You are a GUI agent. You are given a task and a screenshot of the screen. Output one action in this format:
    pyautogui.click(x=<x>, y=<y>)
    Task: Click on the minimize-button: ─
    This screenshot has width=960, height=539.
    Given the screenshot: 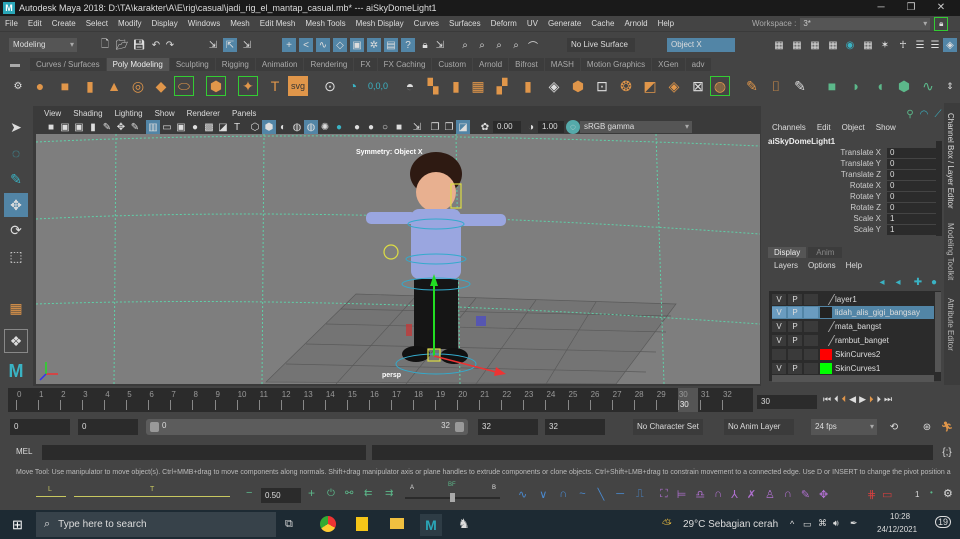 What is the action you would take?
    pyautogui.click(x=881, y=8)
    